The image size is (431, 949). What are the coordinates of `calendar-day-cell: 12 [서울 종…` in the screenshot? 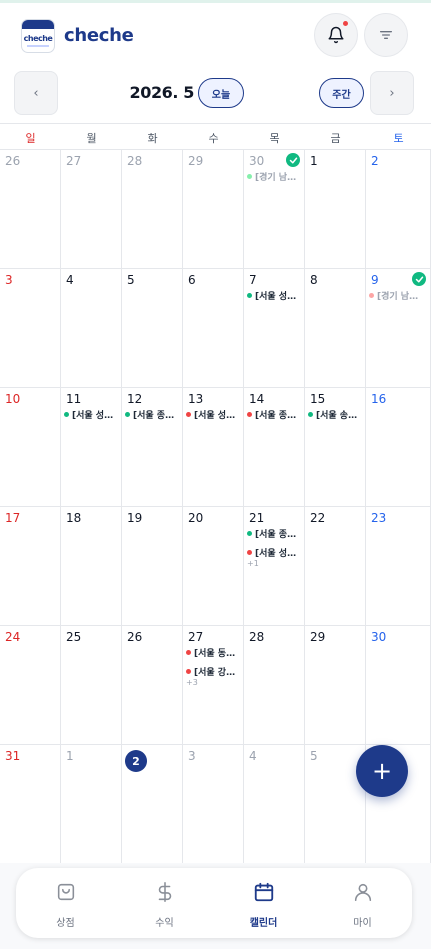 It's located at (152, 447).